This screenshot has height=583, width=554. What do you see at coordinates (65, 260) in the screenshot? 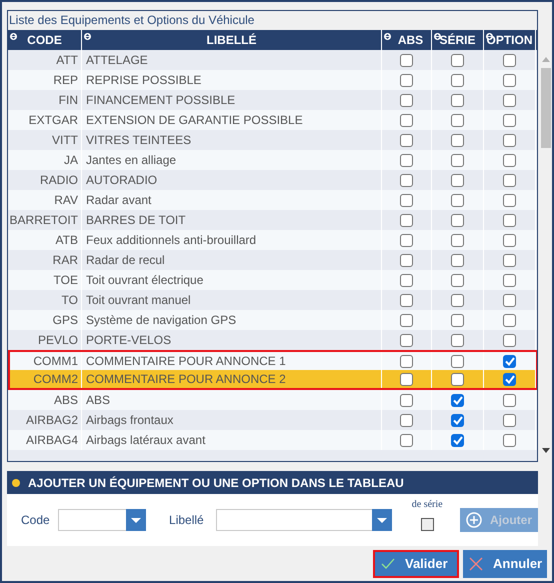
I see `code-cell-text: RAR` at bounding box center [65, 260].